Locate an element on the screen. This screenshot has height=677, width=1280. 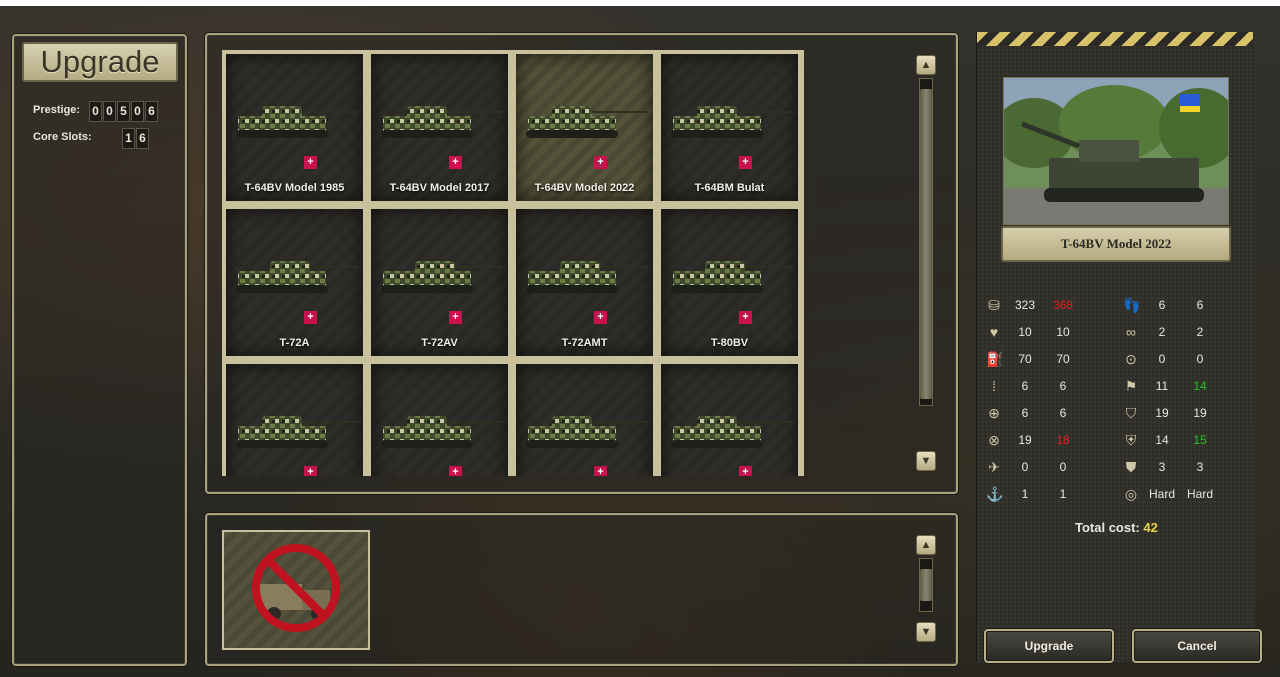
stat-base: 323 is located at coordinates (1025, 305).